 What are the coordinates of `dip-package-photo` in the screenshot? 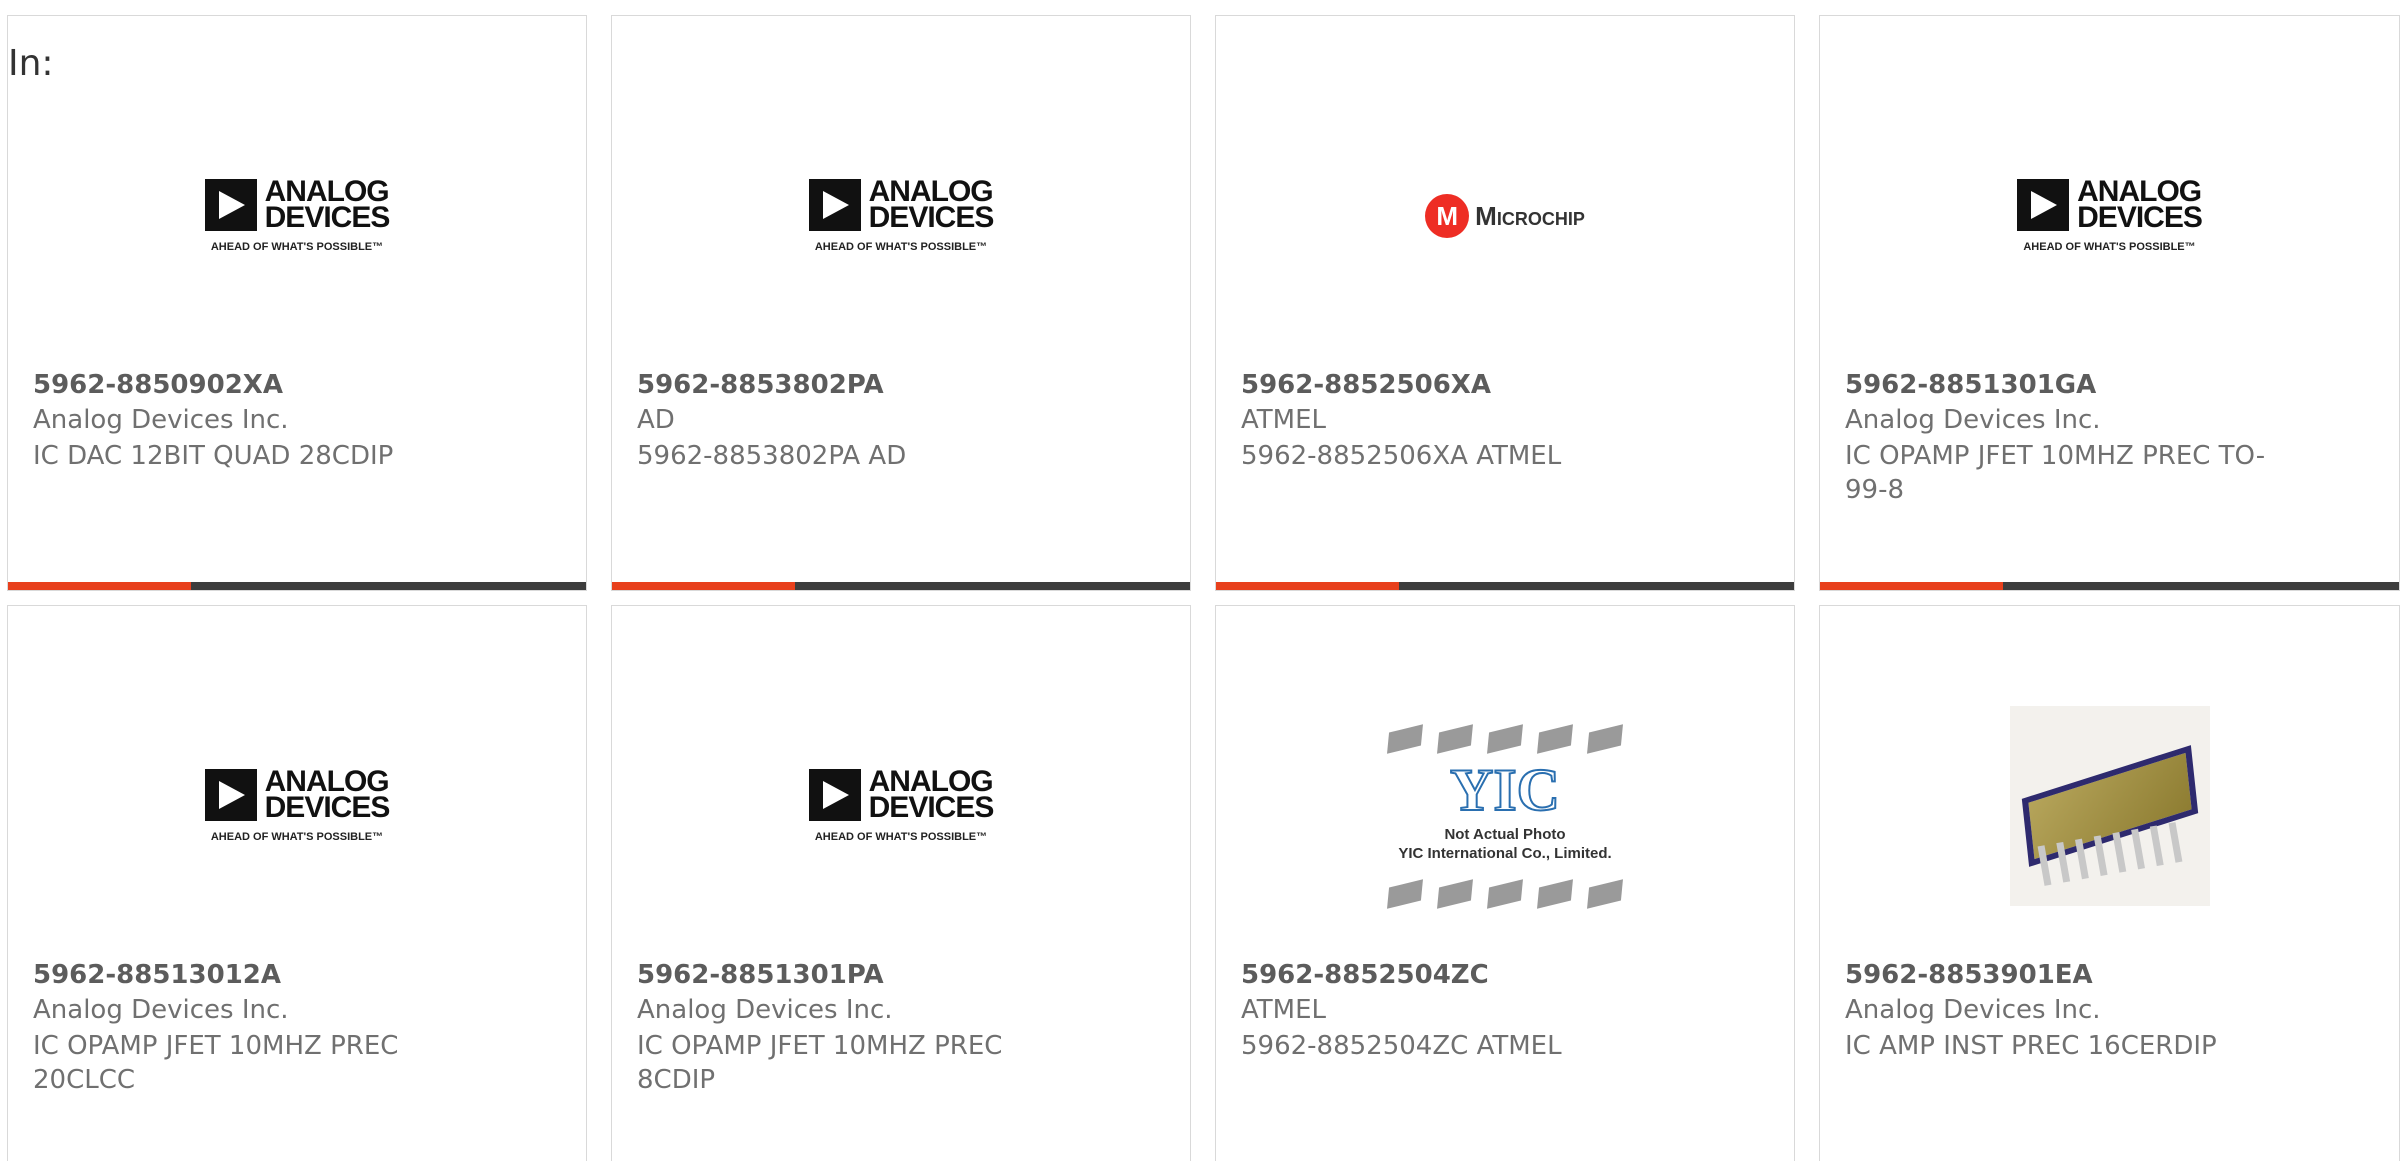 It's located at (2109, 806).